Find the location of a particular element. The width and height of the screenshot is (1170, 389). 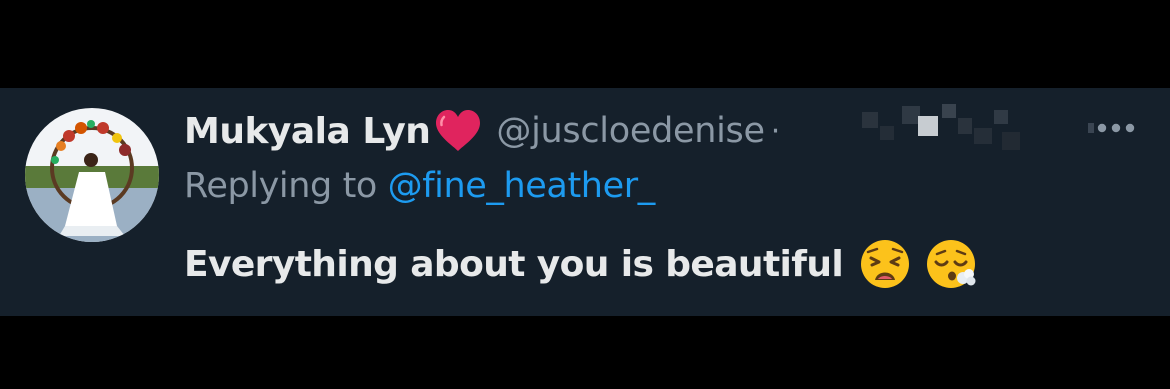

avatar is located at coordinates (92, 175).